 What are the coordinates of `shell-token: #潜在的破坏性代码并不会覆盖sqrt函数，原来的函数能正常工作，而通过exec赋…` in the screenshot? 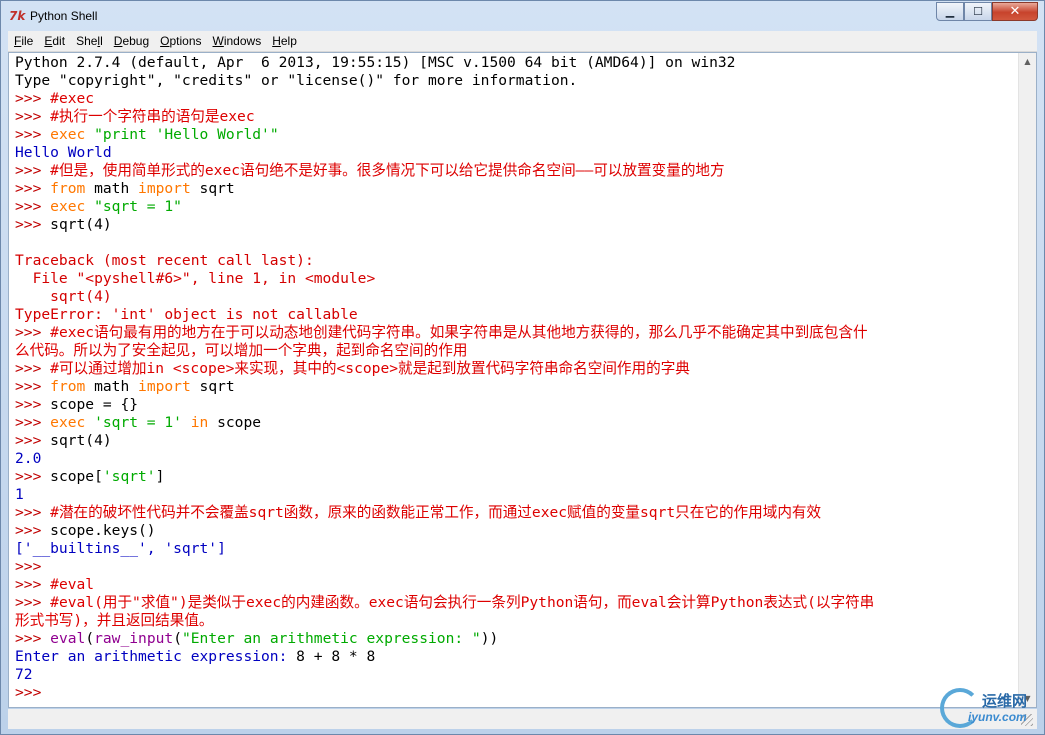 It's located at (436, 512).